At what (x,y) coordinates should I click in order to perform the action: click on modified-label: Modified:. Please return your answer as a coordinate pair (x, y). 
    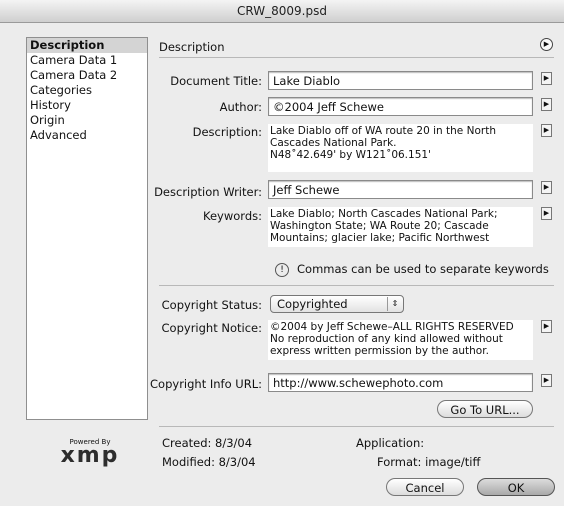
    Looking at the image, I should click on (188, 462).